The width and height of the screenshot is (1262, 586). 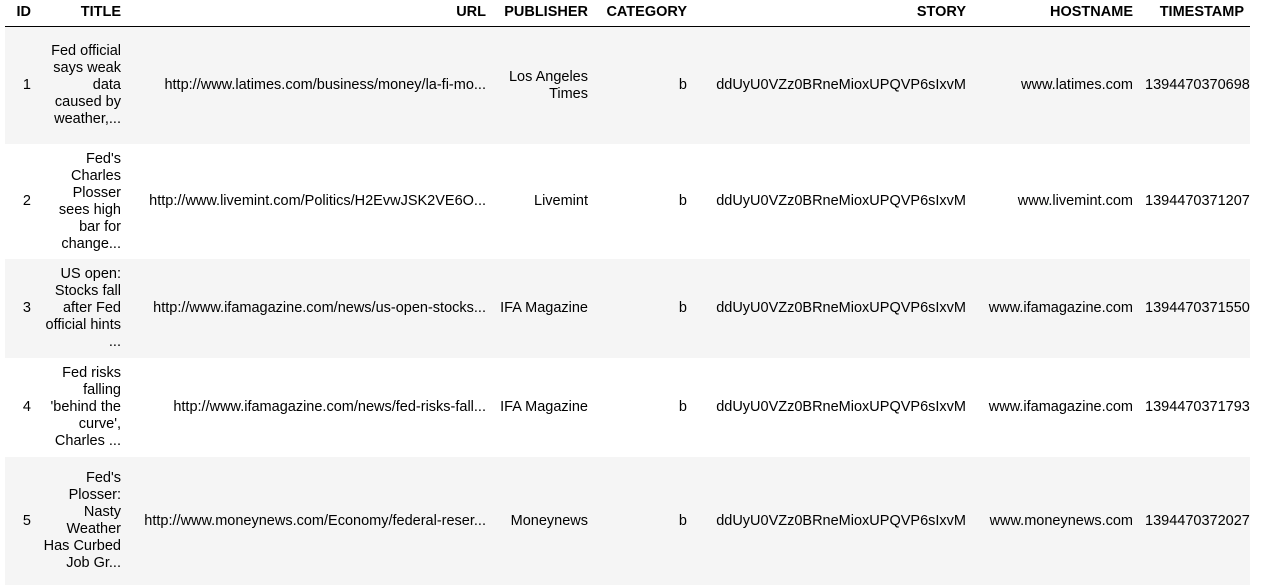 What do you see at coordinates (26, 201) in the screenshot?
I see `cell-id: 2` at bounding box center [26, 201].